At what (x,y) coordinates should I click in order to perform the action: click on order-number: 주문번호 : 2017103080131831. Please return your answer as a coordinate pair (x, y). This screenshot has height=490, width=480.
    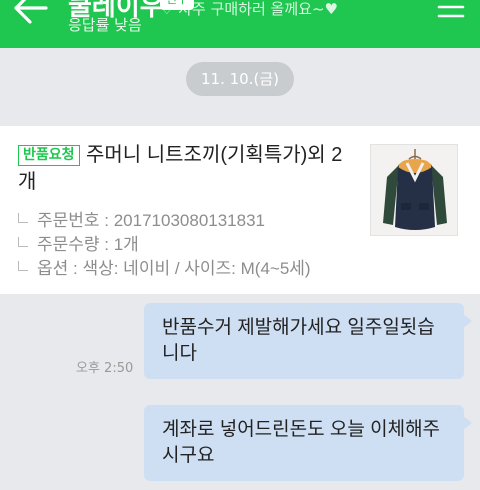
    Looking at the image, I should click on (151, 220).